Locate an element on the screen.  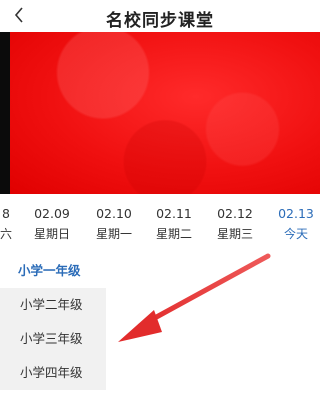
date-item: 02.11 星期二 is located at coordinates (174, 224).